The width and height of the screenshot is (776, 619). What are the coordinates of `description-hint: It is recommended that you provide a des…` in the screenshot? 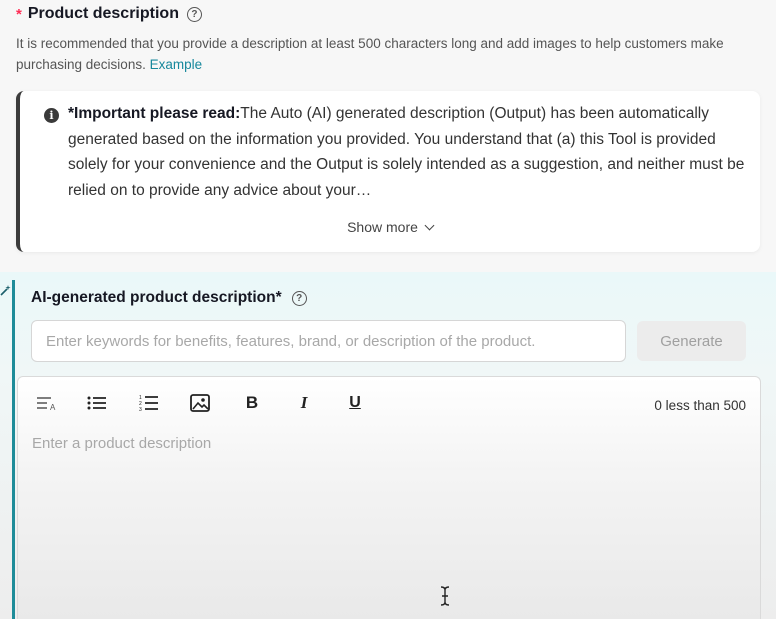 It's located at (386, 54).